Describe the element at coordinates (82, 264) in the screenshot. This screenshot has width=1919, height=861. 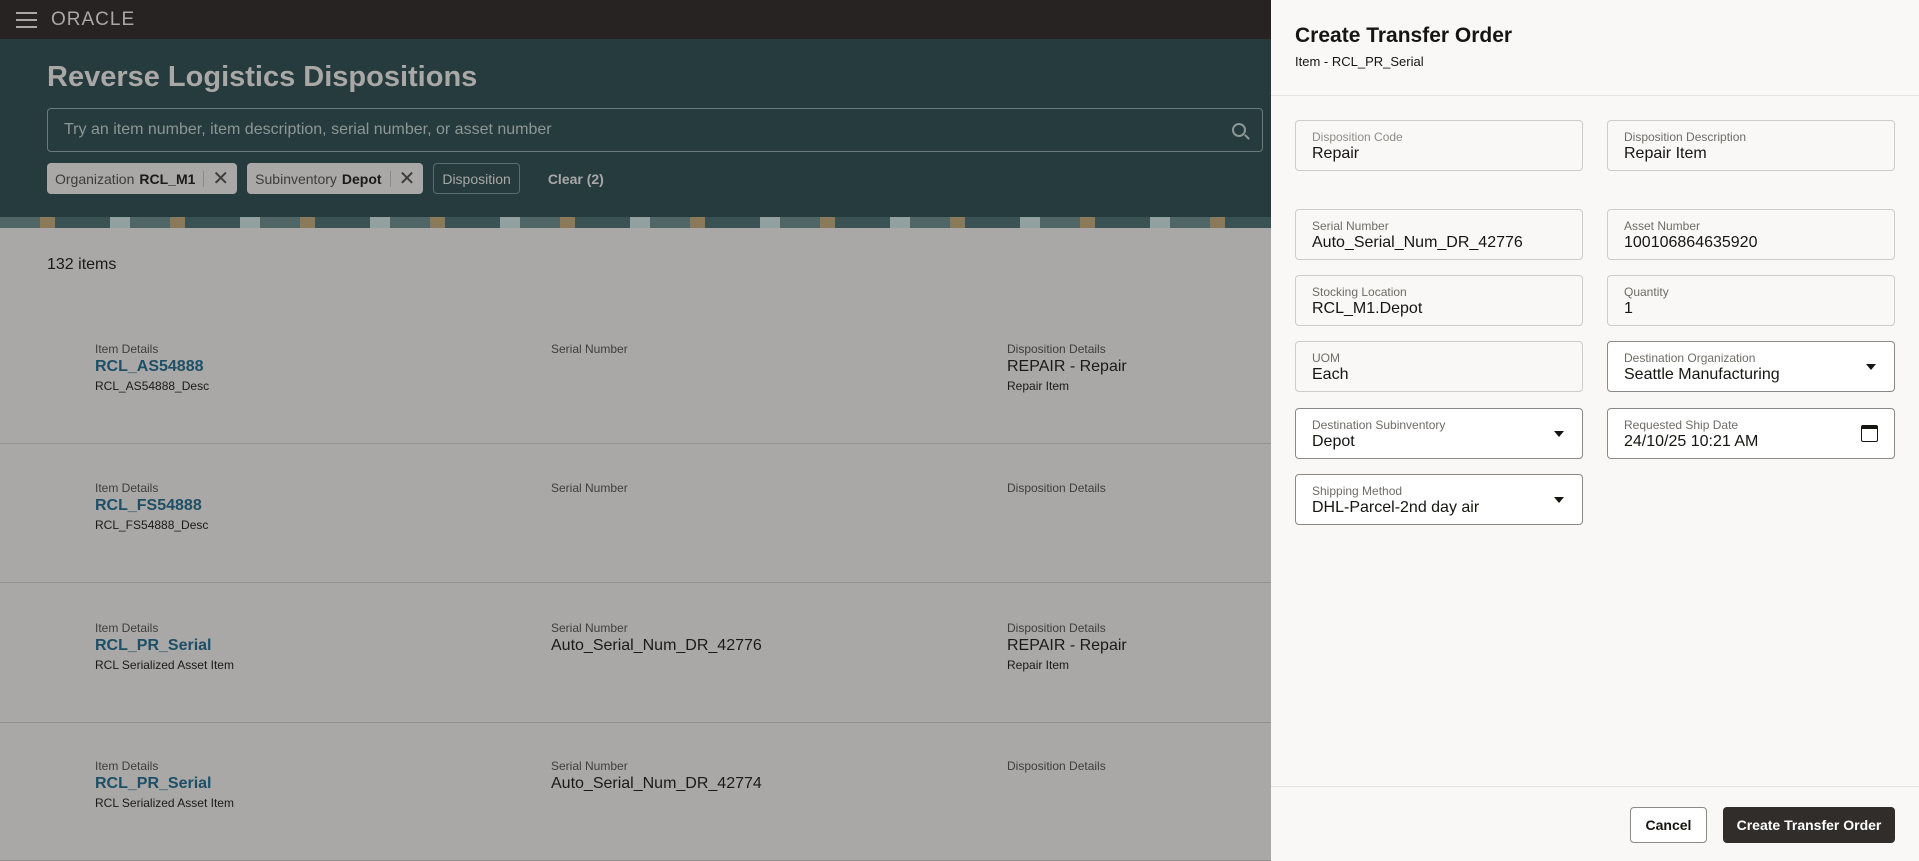
I see `item-count: 132 items` at that location.